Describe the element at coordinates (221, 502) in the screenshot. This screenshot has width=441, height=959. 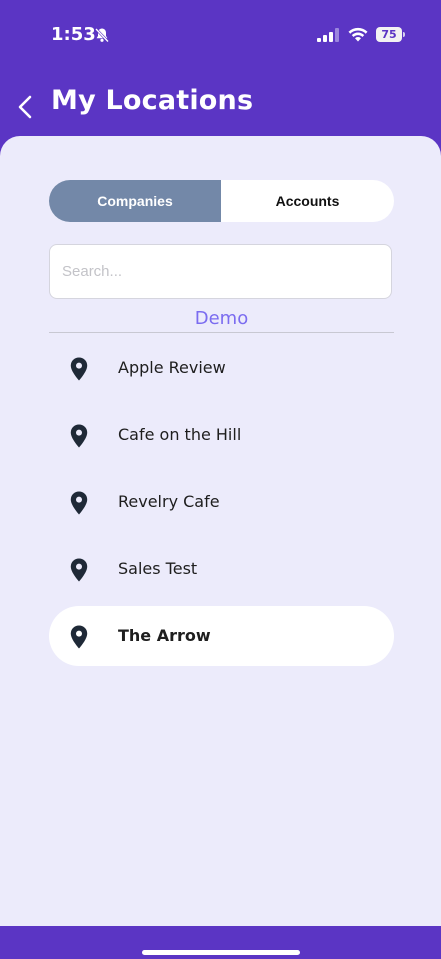
I see `location-item: Revelry Cafe` at that location.